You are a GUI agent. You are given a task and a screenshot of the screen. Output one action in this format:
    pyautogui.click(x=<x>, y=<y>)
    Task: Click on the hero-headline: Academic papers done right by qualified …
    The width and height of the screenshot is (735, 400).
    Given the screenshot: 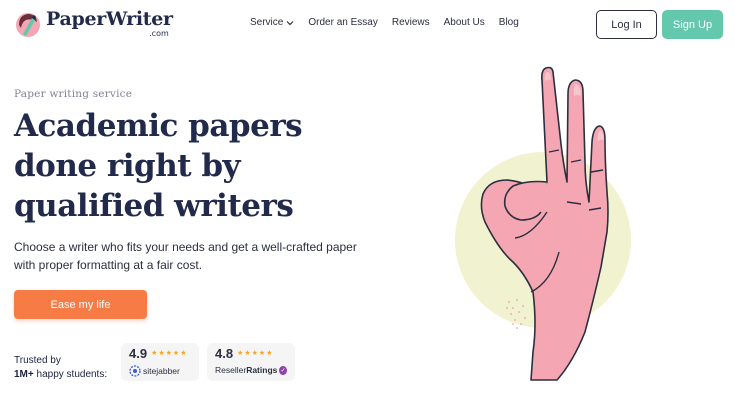 What is the action you would take?
    pyautogui.click(x=158, y=166)
    